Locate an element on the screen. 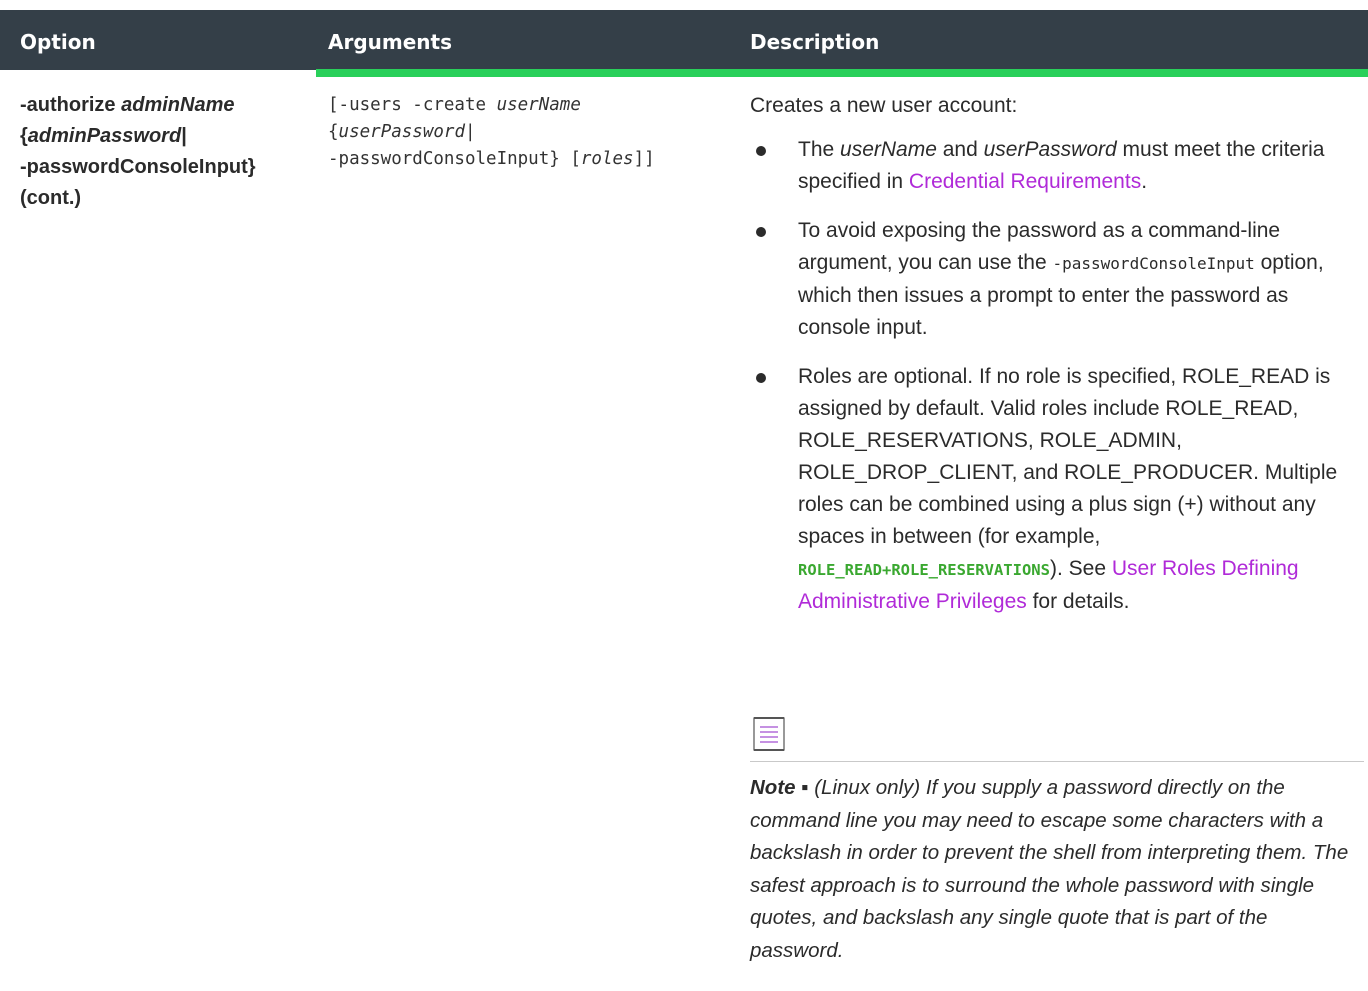  header-description: Description is located at coordinates (815, 42).